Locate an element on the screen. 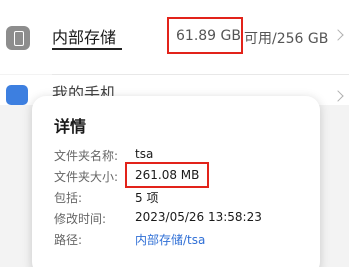 The image size is (349, 267). folder-size-value: 261.08 MB is located at coordinates (167, 175).